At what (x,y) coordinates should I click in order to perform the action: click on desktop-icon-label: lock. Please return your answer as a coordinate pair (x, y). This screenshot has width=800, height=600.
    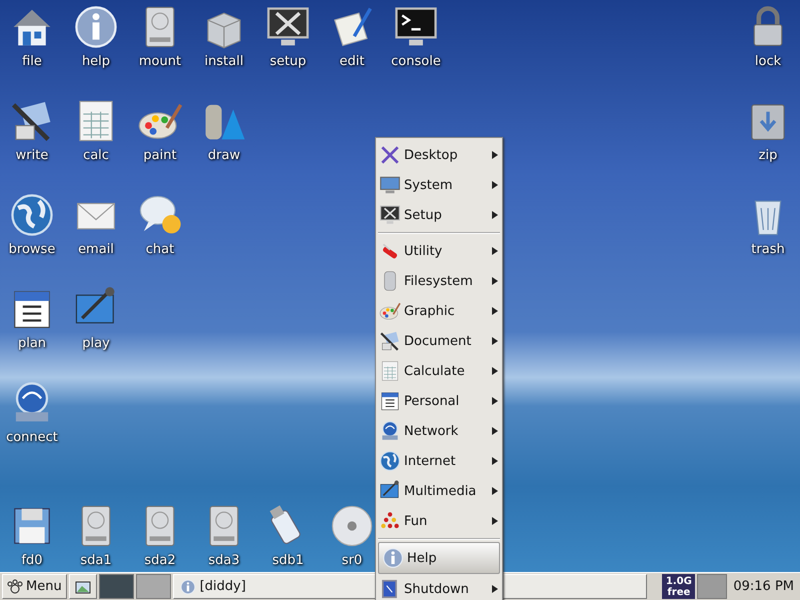
    Looking at the image, I should click on (768, 61).